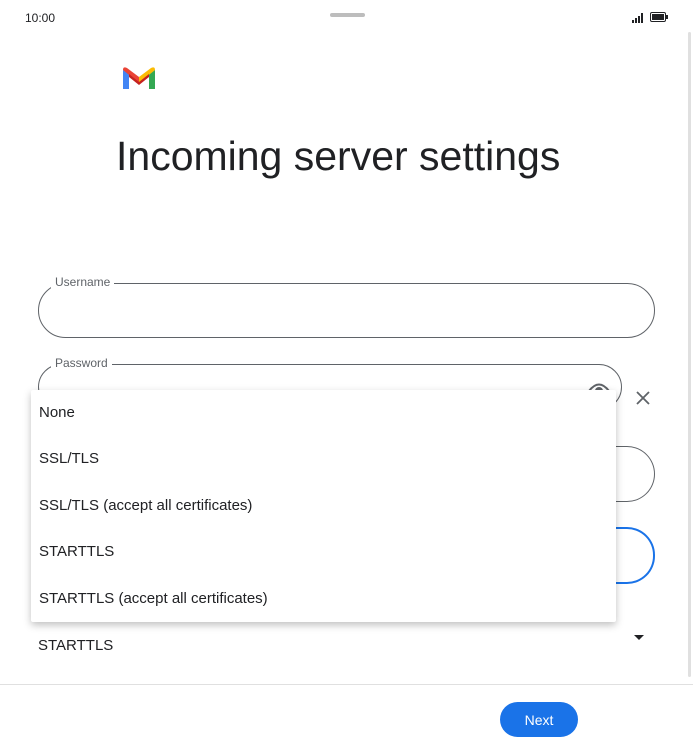 This screenshot has height=754, width=693. What do you see at coordinates (83, 282) in the screenshot?
I see `username-label: Username` at bounding box center [83, 282].